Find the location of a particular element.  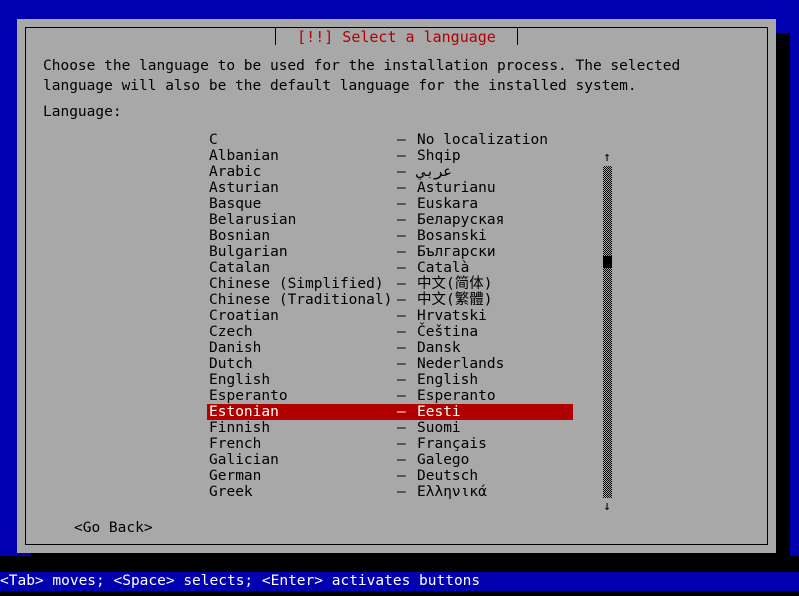

language-list-item: Chinese (Traditional) – 中文(繁體) is located at coordinates (390, 300).